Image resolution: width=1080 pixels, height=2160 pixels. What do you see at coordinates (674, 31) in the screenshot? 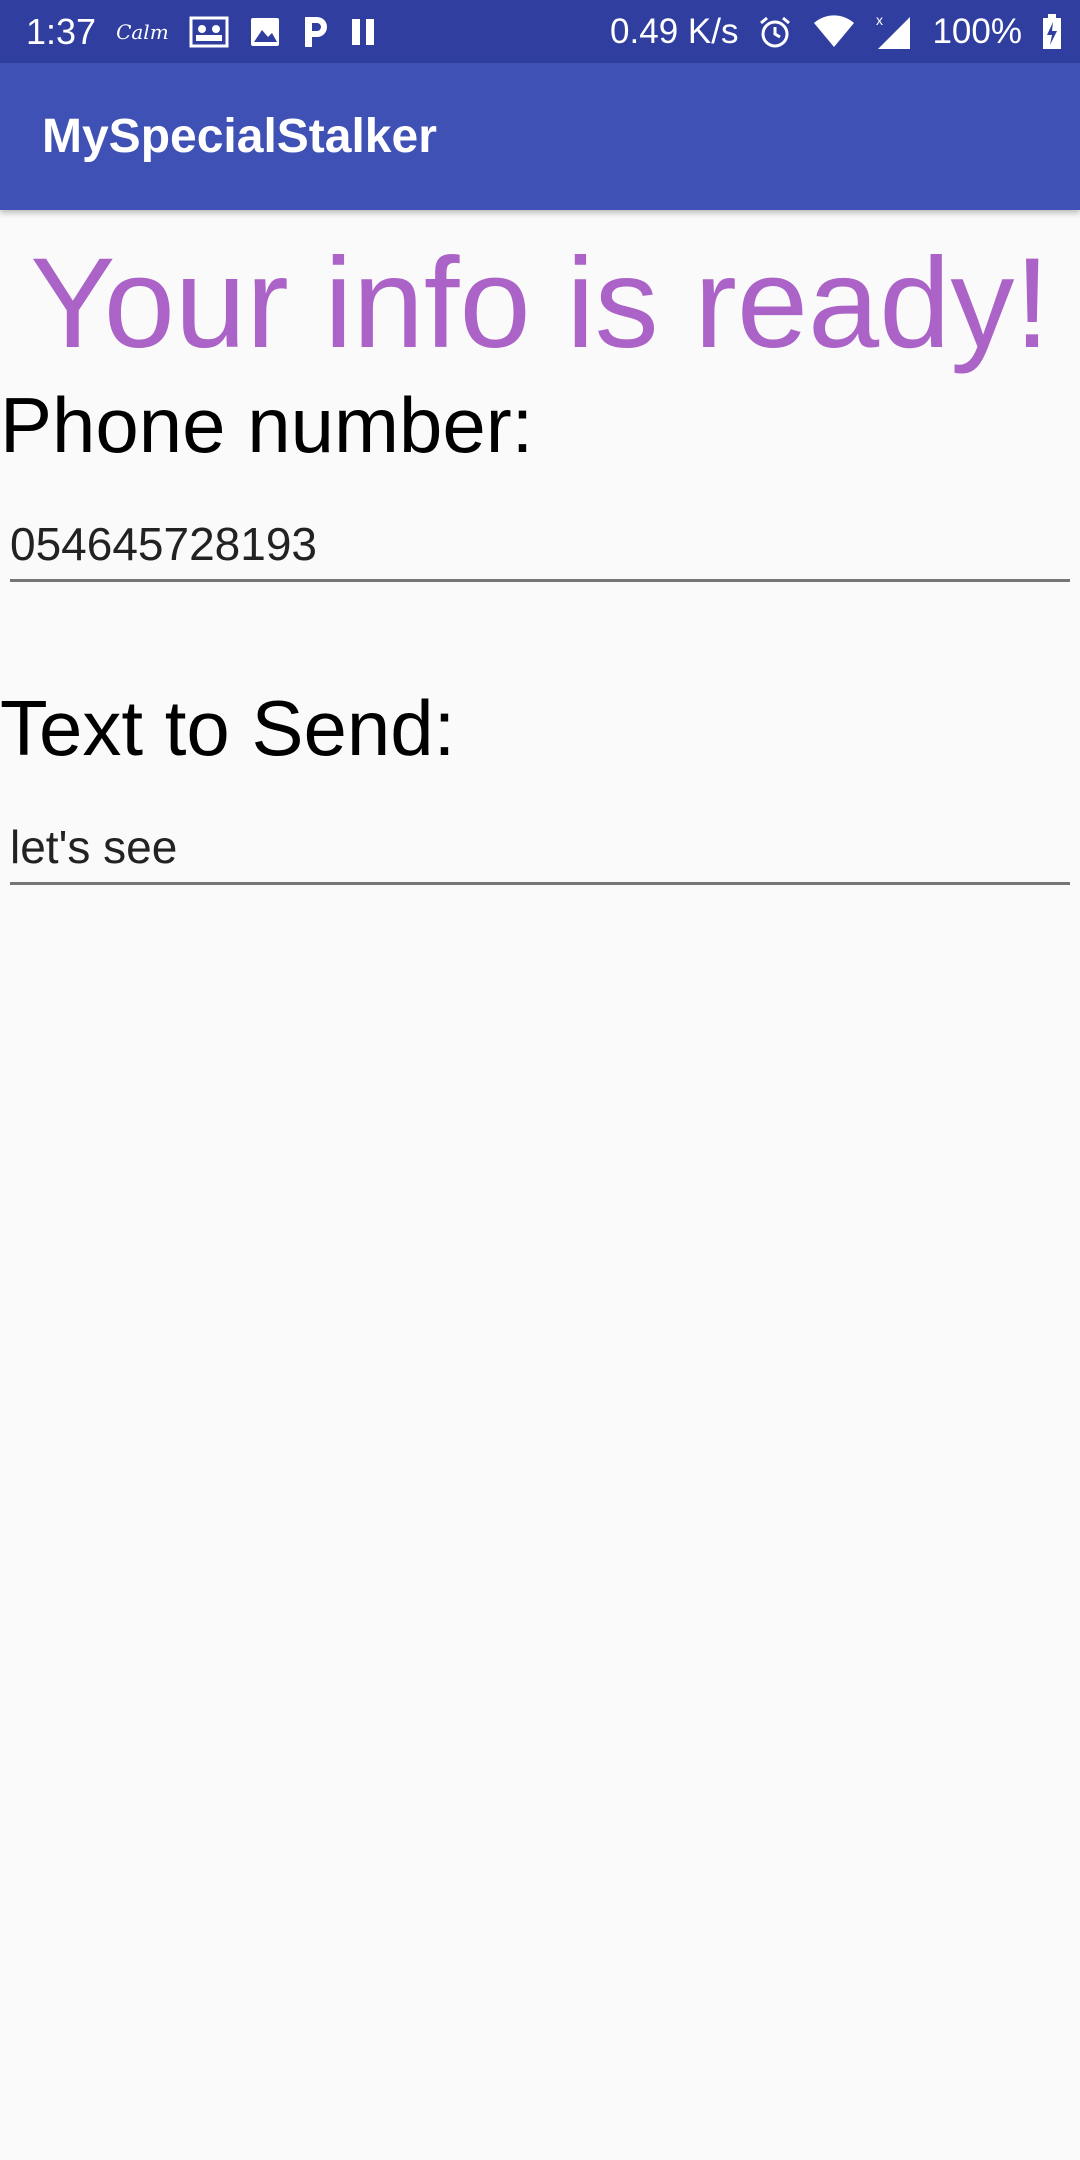
I see `network-rate: 0.49 K/s` at bounding box center [674, 31].